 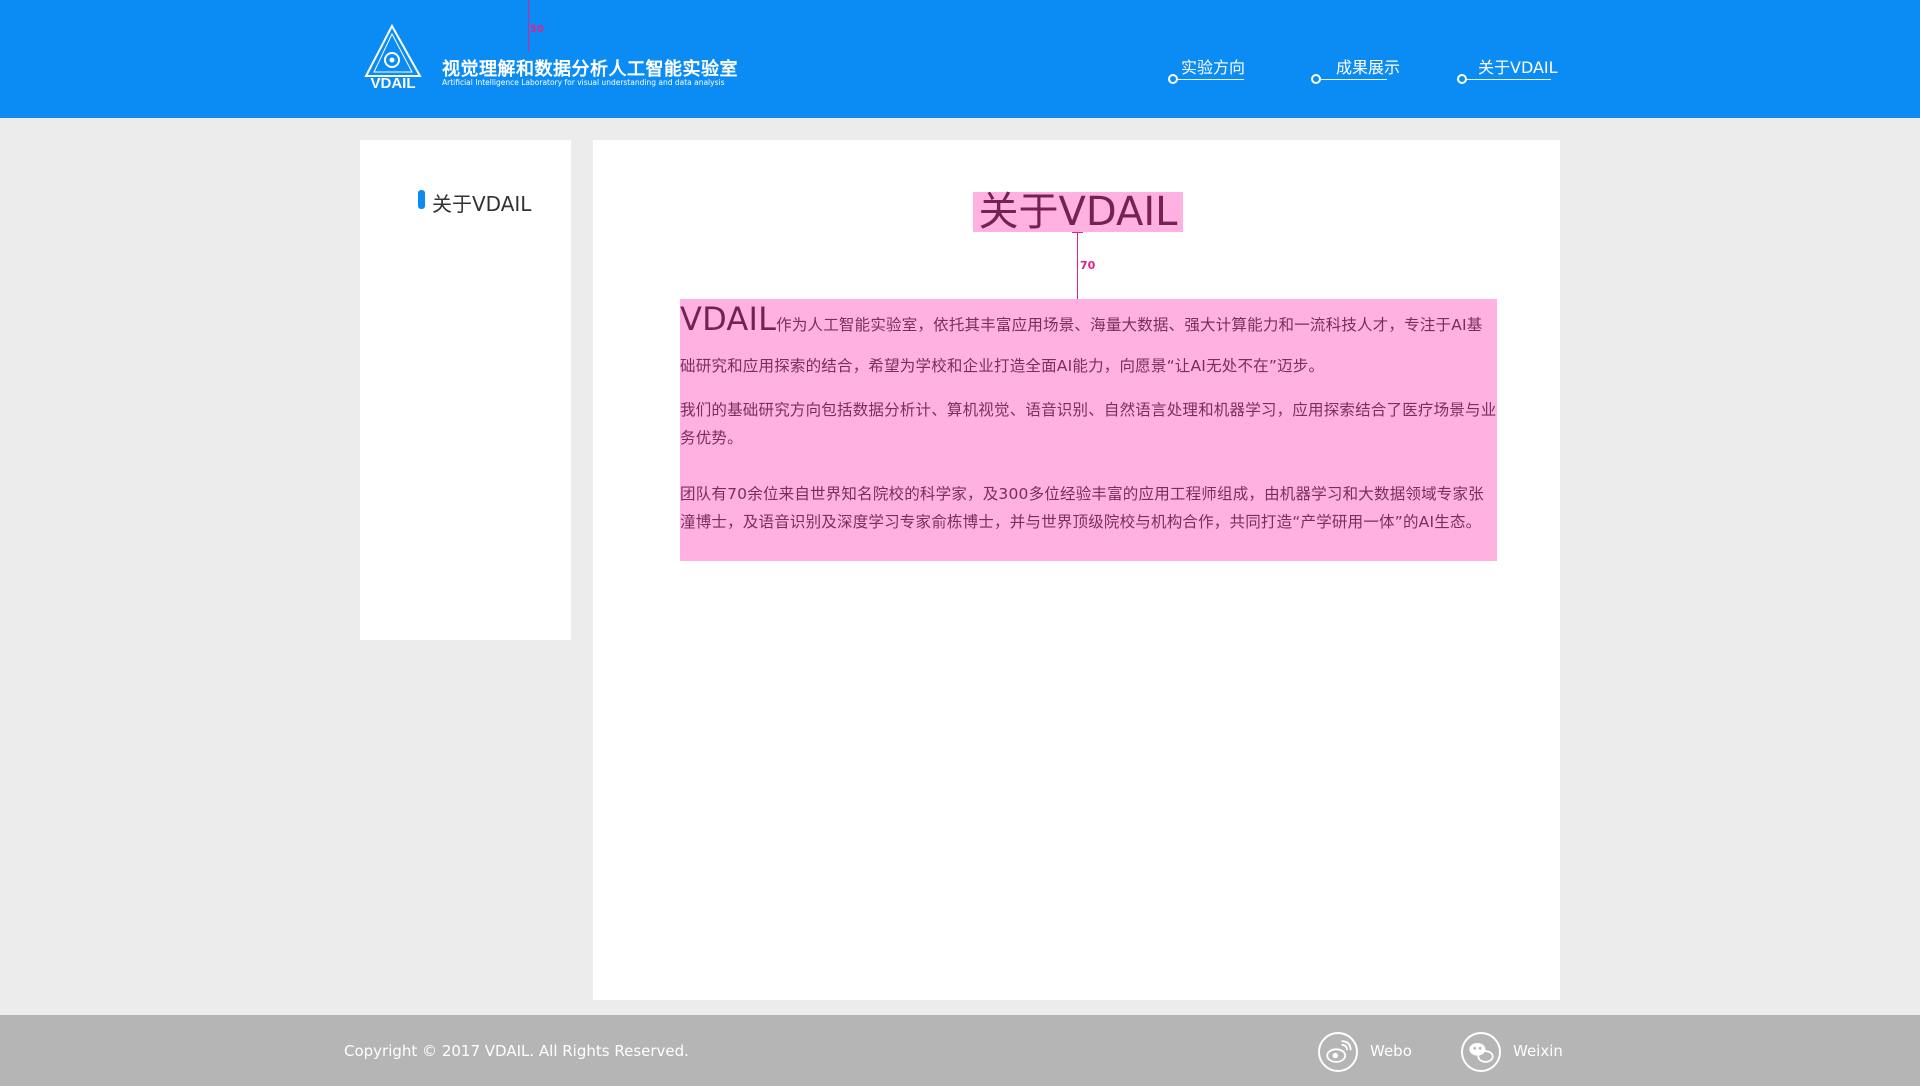 What do you see at coordinates (728, 319) in the screenshot?
I see `lead-word: VDAIL` at bounding box center [728, 319].